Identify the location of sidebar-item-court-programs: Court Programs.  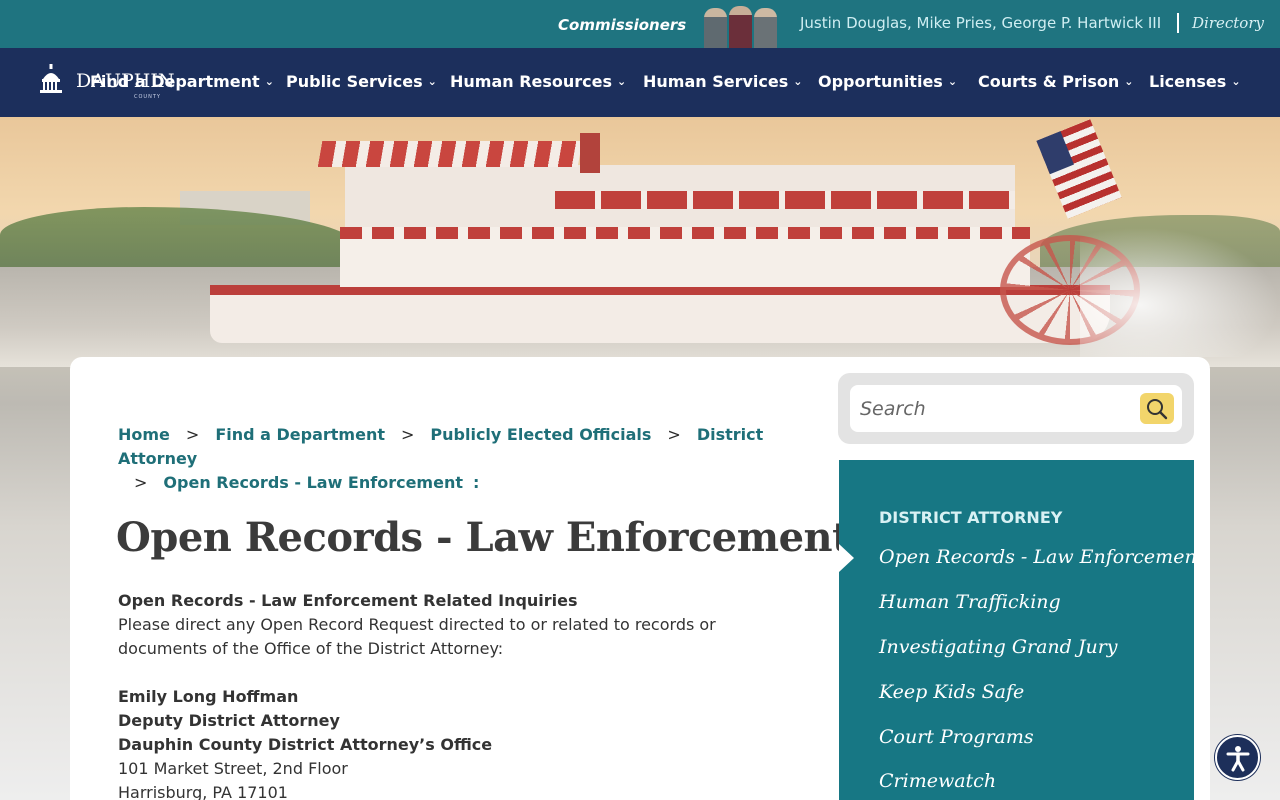
(956, 737).